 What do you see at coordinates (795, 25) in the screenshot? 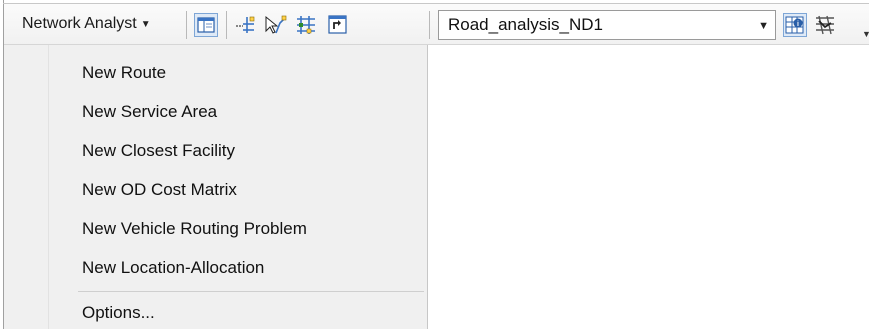
I see `build-network-icon: i` at bounding box center [795, 25].